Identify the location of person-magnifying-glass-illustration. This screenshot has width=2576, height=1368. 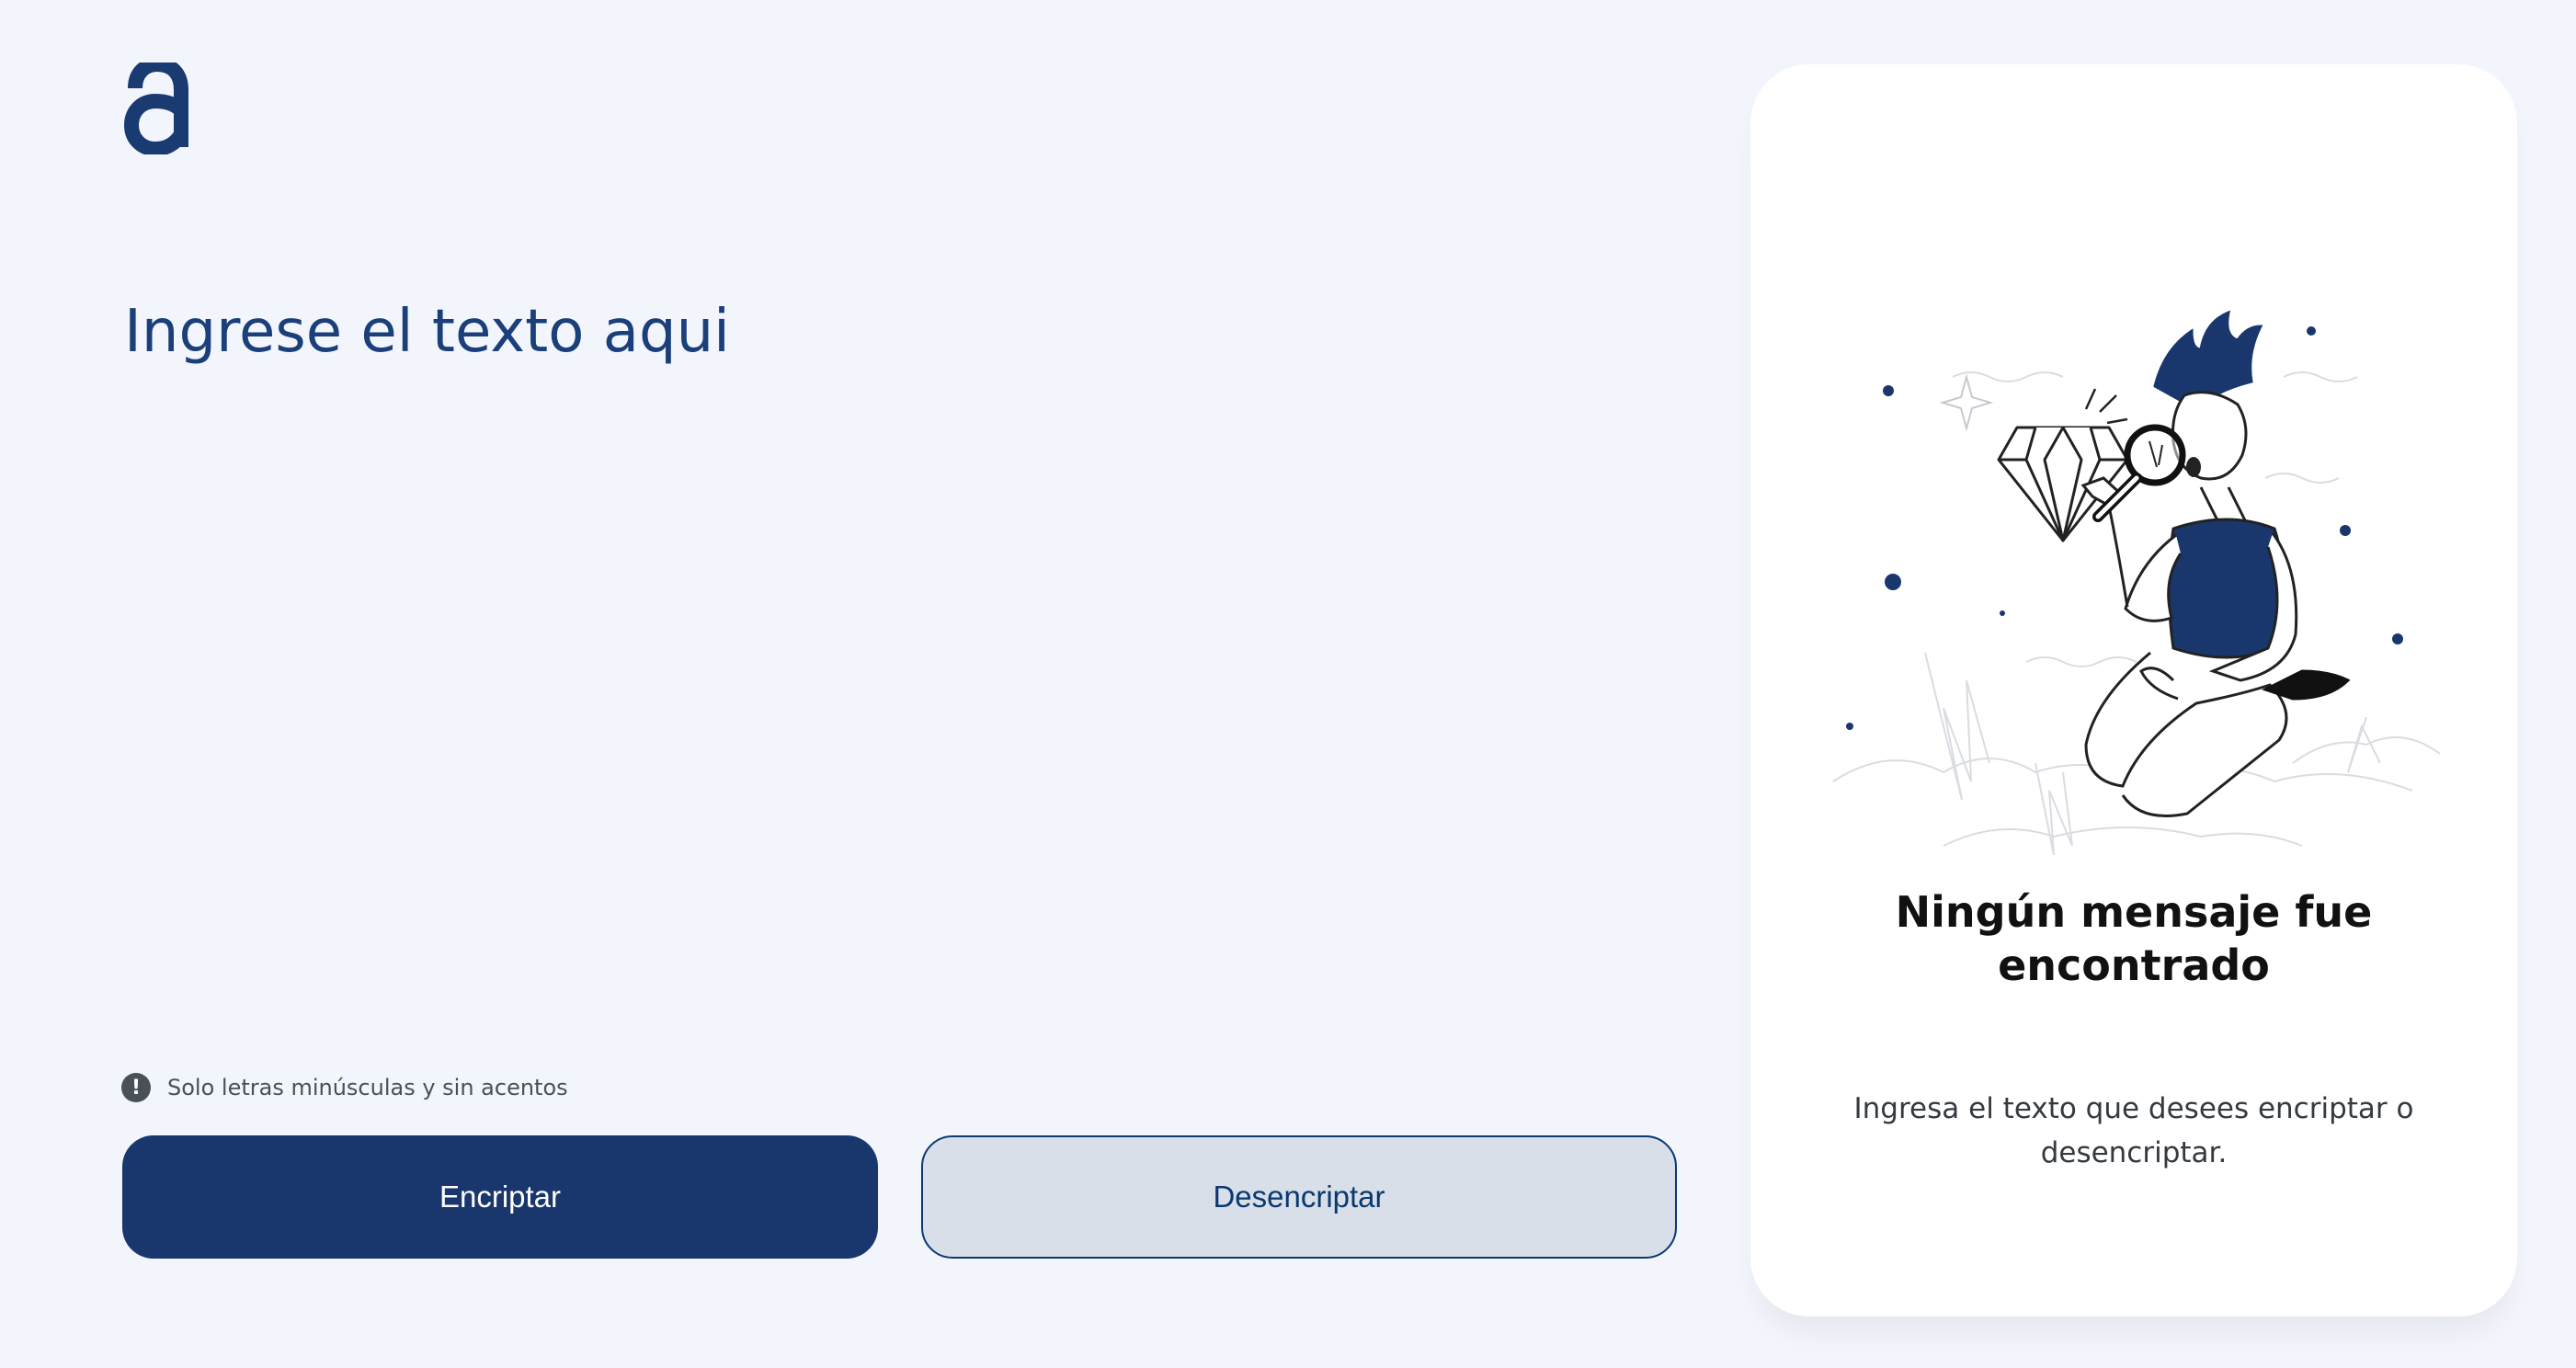
(2136, 582).